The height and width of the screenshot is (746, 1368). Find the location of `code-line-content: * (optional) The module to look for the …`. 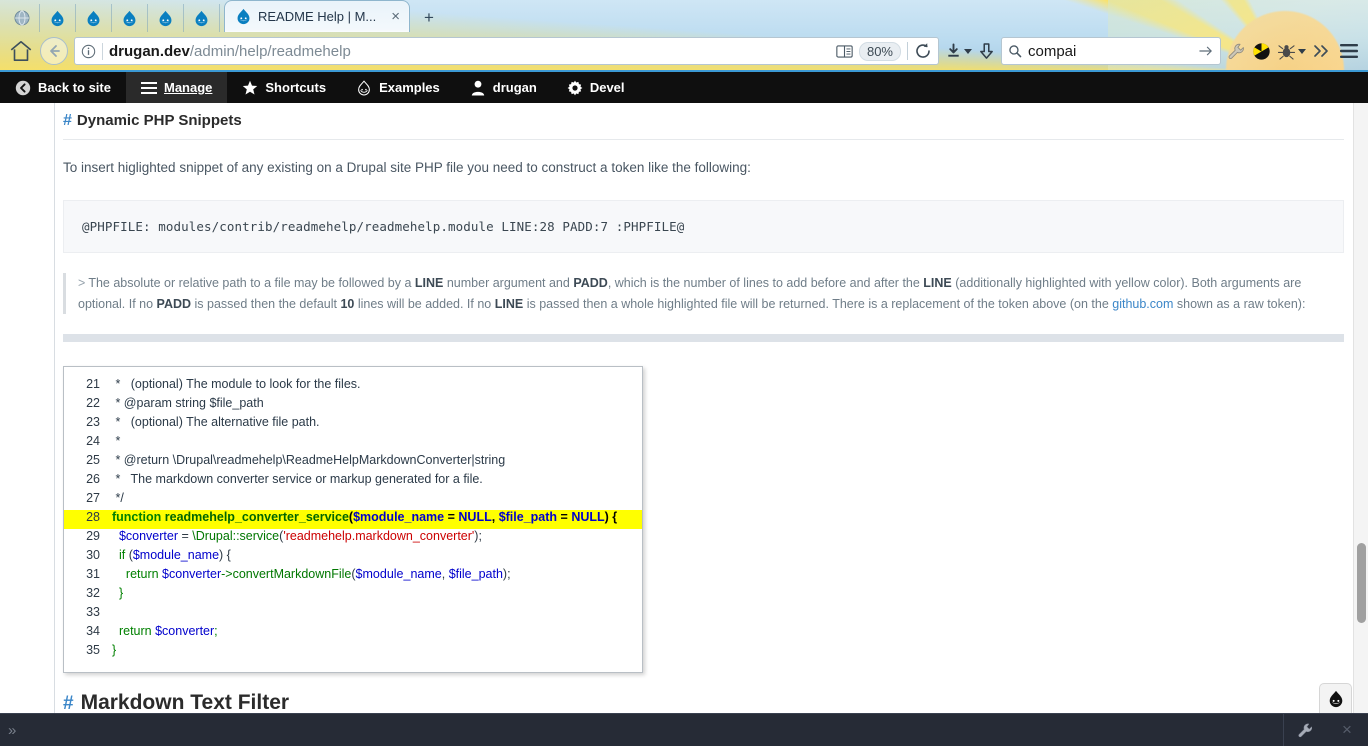

code-line-content: * (optional) The module to look for the … is located at coordinates (236, 383).